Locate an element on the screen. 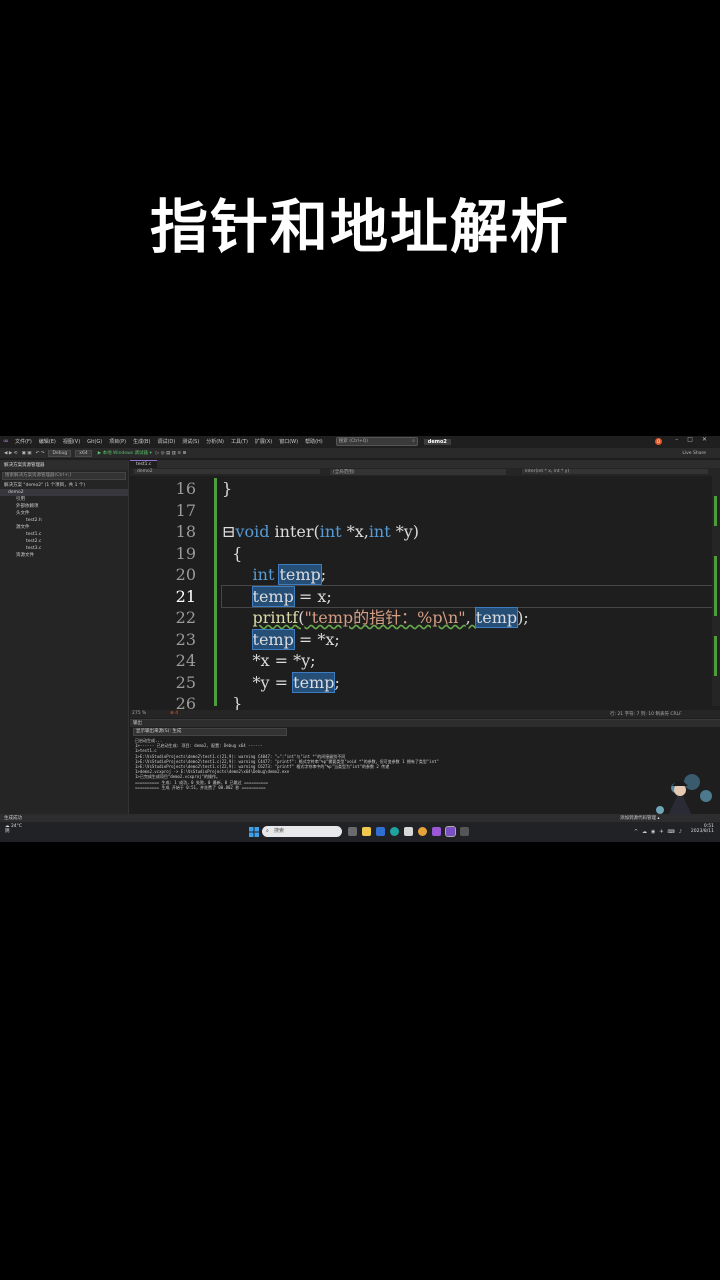  collapse-icon: ⊟ is located at coordinates (228, 531).